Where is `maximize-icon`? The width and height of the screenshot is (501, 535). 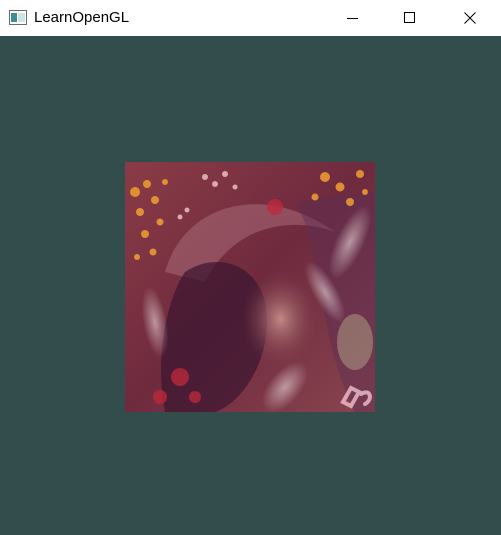
maximize-icon is located at coordinates (409, 17).